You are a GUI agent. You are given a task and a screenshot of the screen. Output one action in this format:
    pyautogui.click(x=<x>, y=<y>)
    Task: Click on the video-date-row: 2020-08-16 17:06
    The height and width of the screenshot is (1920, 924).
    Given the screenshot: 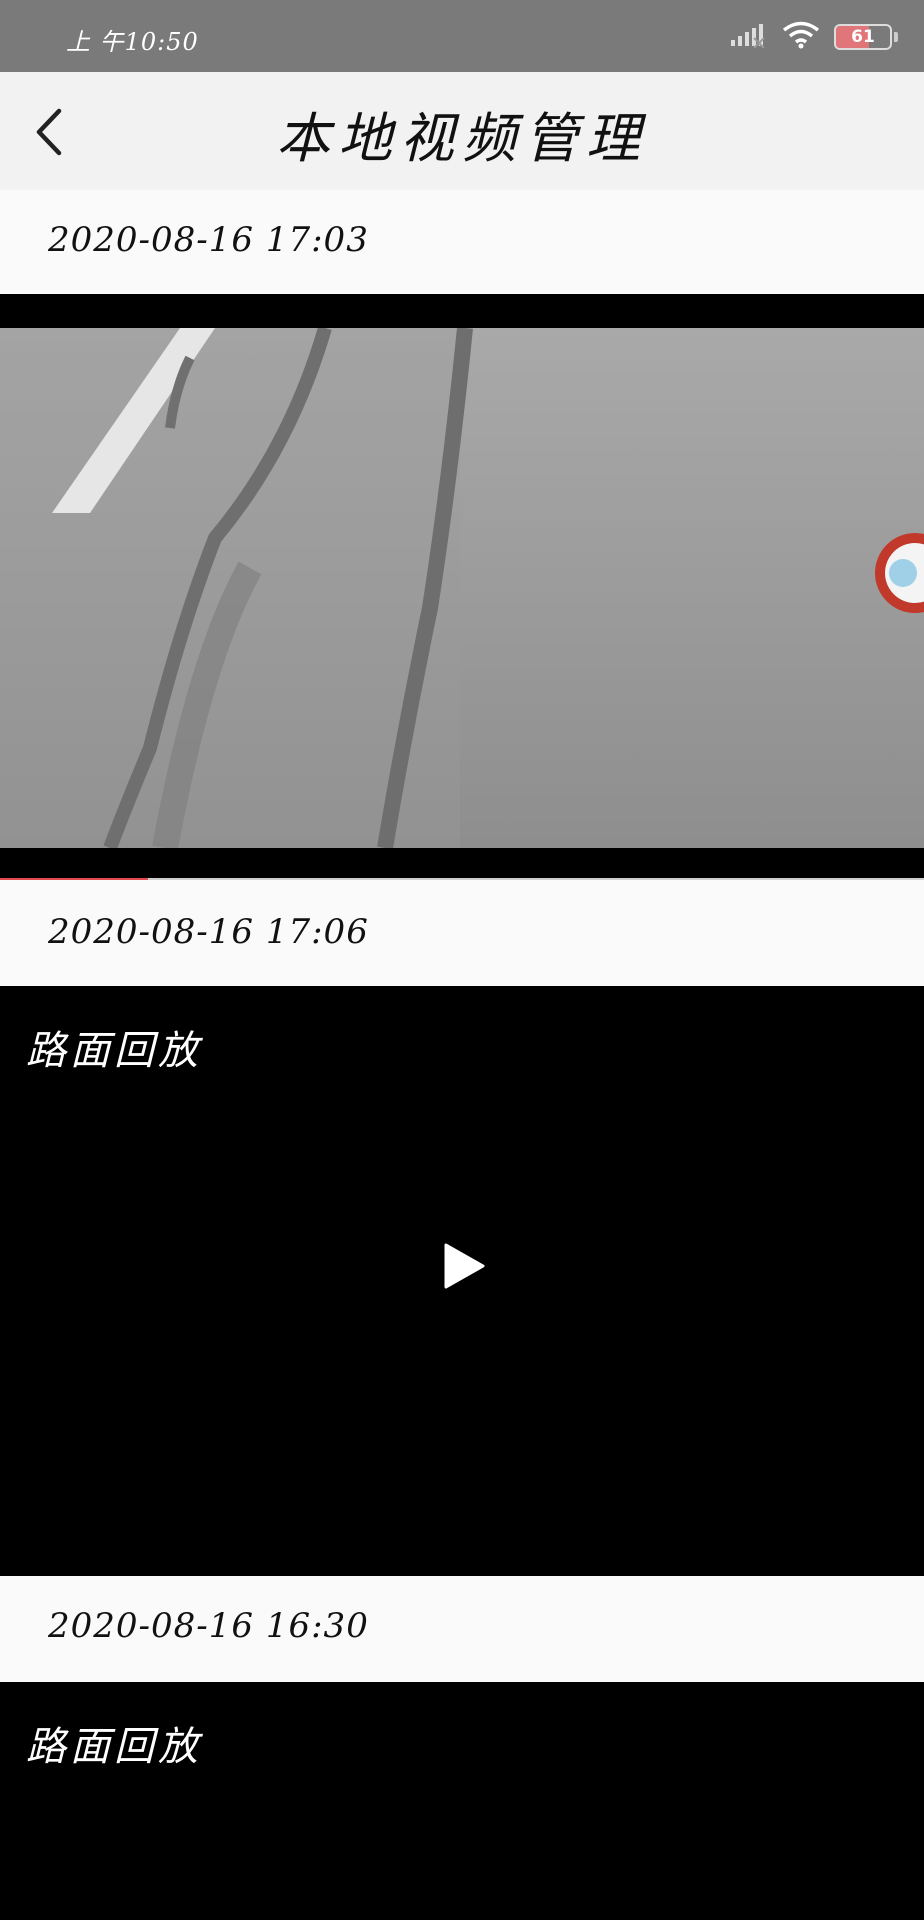 What is the action you would take?
    pyautogui.click(x=462, y=933)
    